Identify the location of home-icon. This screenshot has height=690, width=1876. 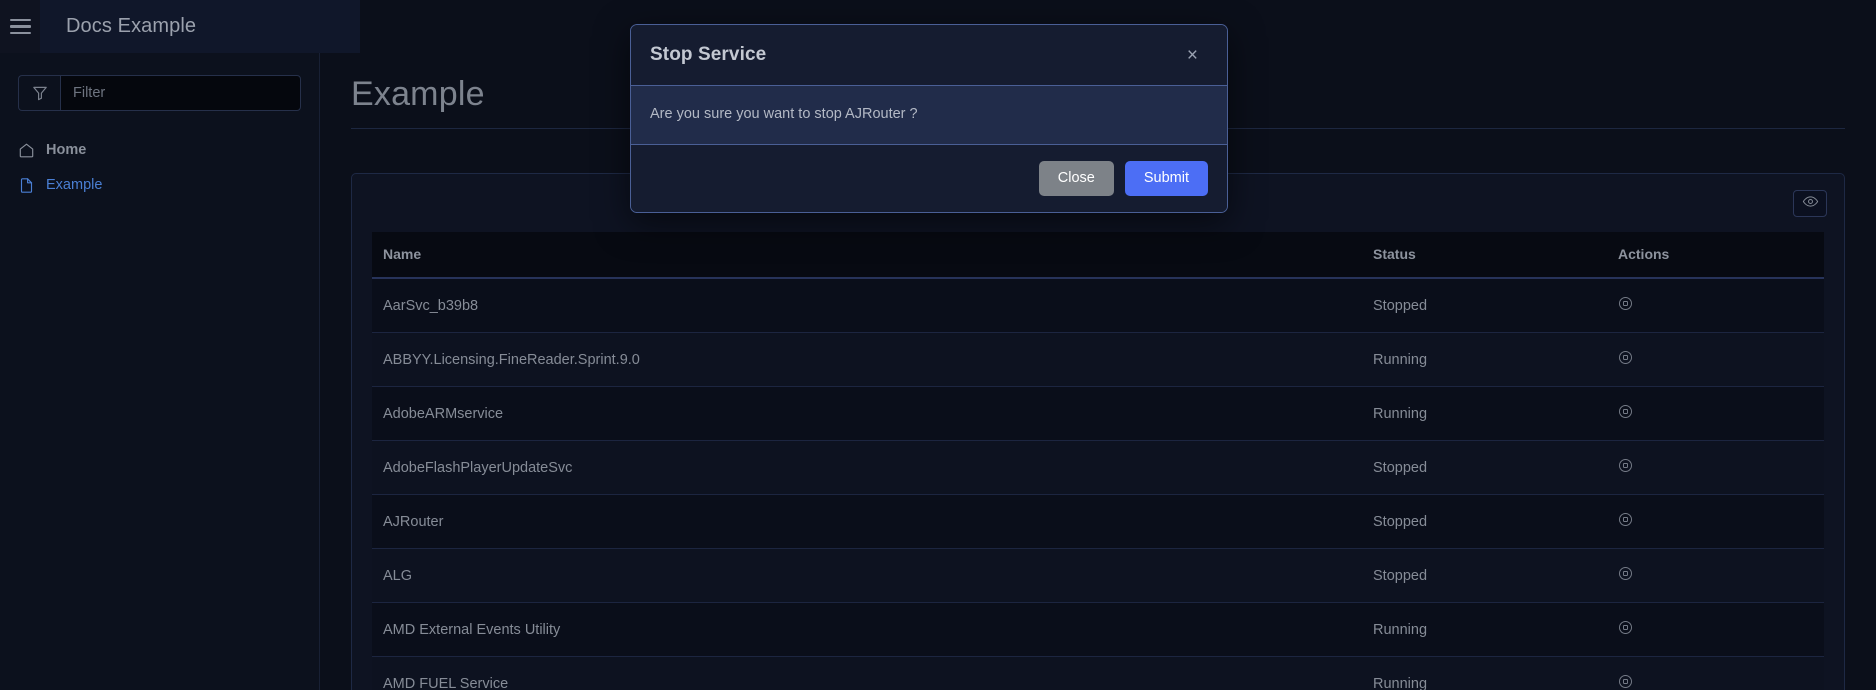
(26, 150).